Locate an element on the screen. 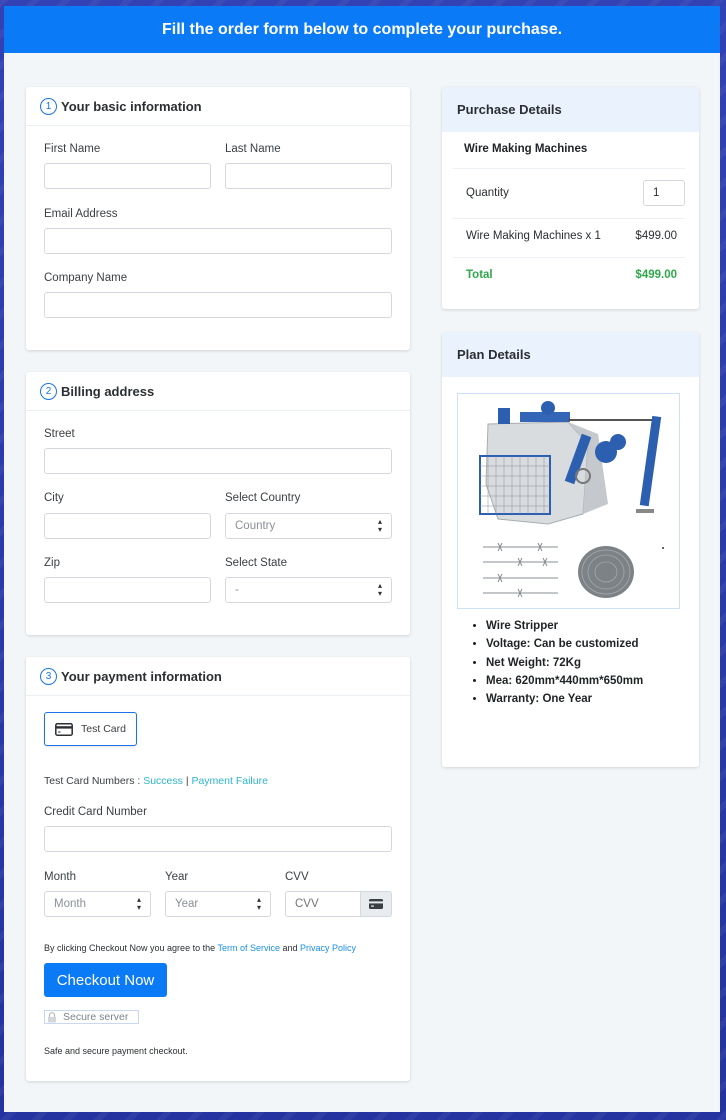 This screenshot has height=1120, width=726. total-row: Total $499.00 is located at coordinates (568, 275).